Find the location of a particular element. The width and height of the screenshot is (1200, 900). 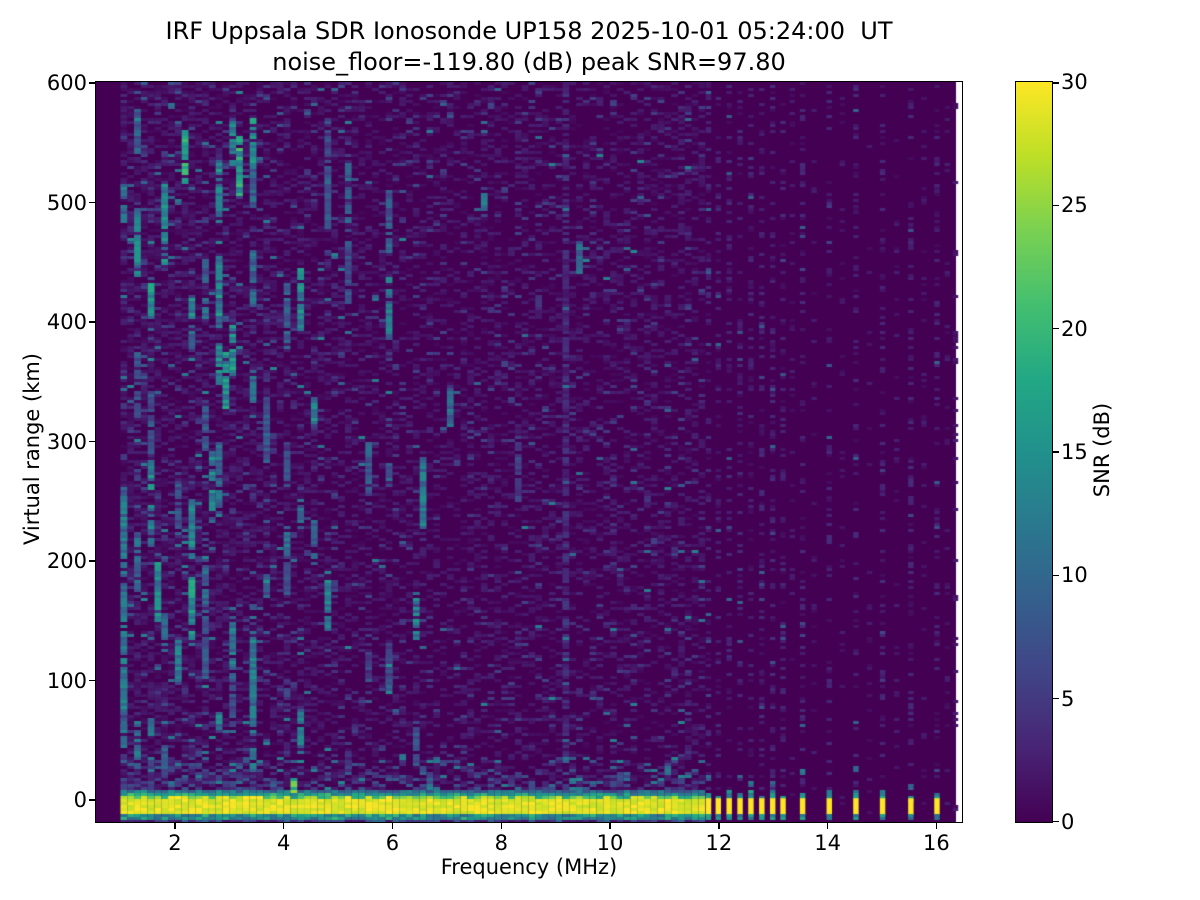

x-tick-label: 6 is located at coordinates (392, 843).